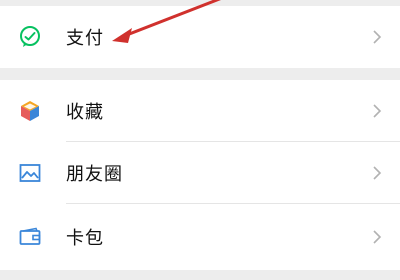  What do you see at coordinates (85, 112) in the screenshot?
I see `menu-item-label: 收藏` at bounding box center [85, 112].